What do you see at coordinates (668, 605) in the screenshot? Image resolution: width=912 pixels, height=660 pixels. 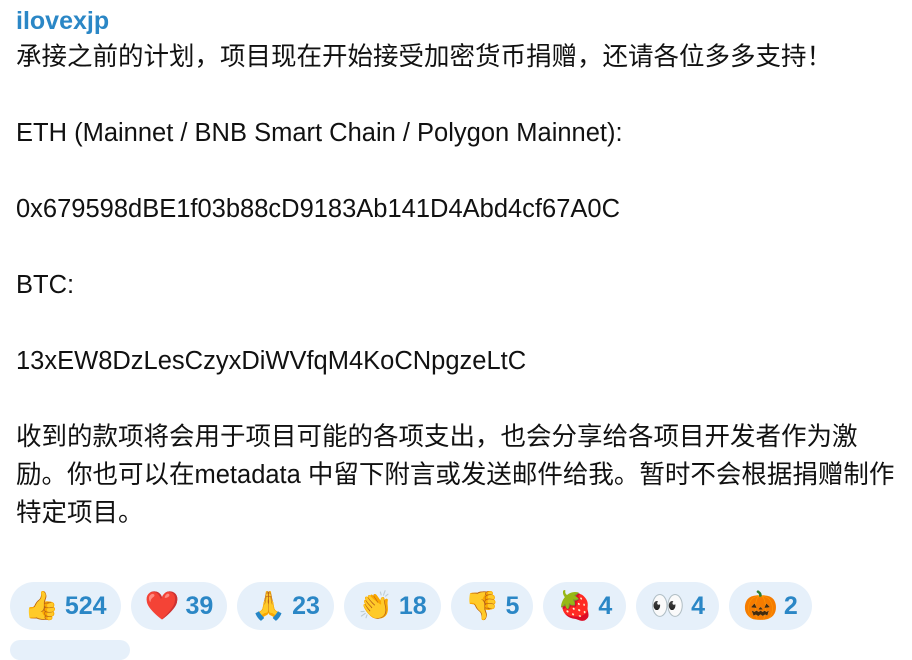 I see `eyes-icon: 👀` at bounding box center [668, 605].